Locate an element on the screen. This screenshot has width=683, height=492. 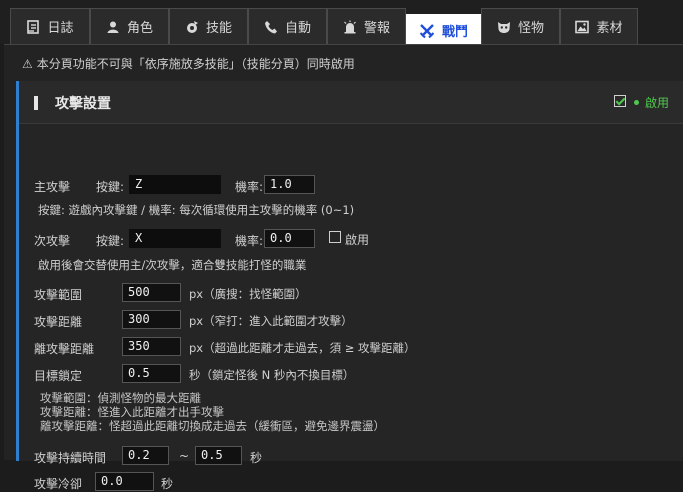
tab-skills: 技能 is located at coordinates (208, 26).